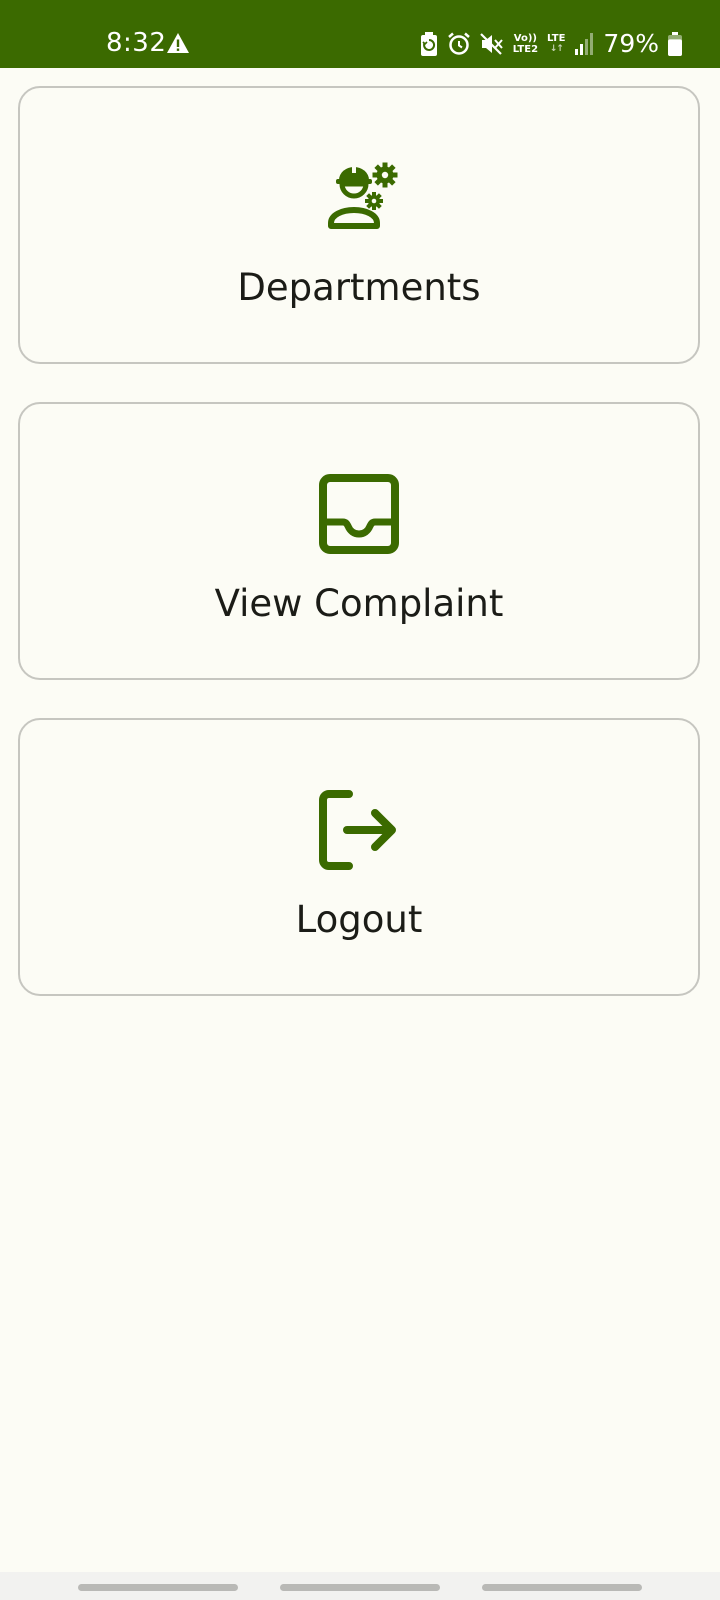  I want to click on recents-button, so click(158, 1587).